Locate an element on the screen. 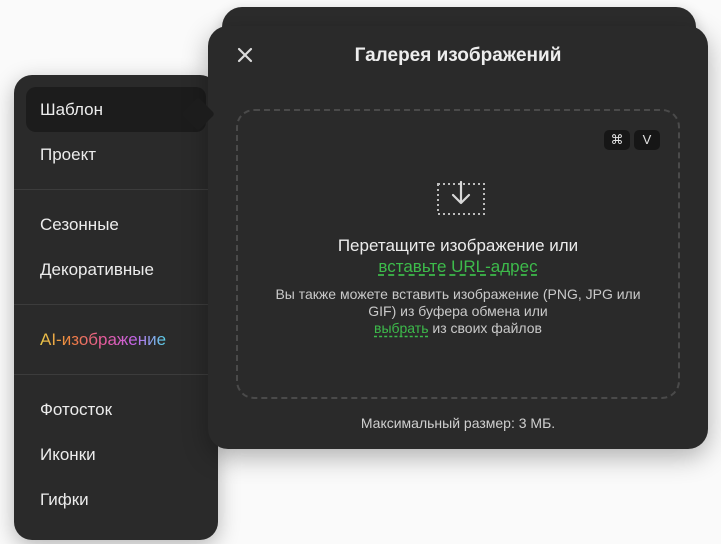  max-size-note: Максимальный размер: 3 МБ. is located at coordinates (458, 423).